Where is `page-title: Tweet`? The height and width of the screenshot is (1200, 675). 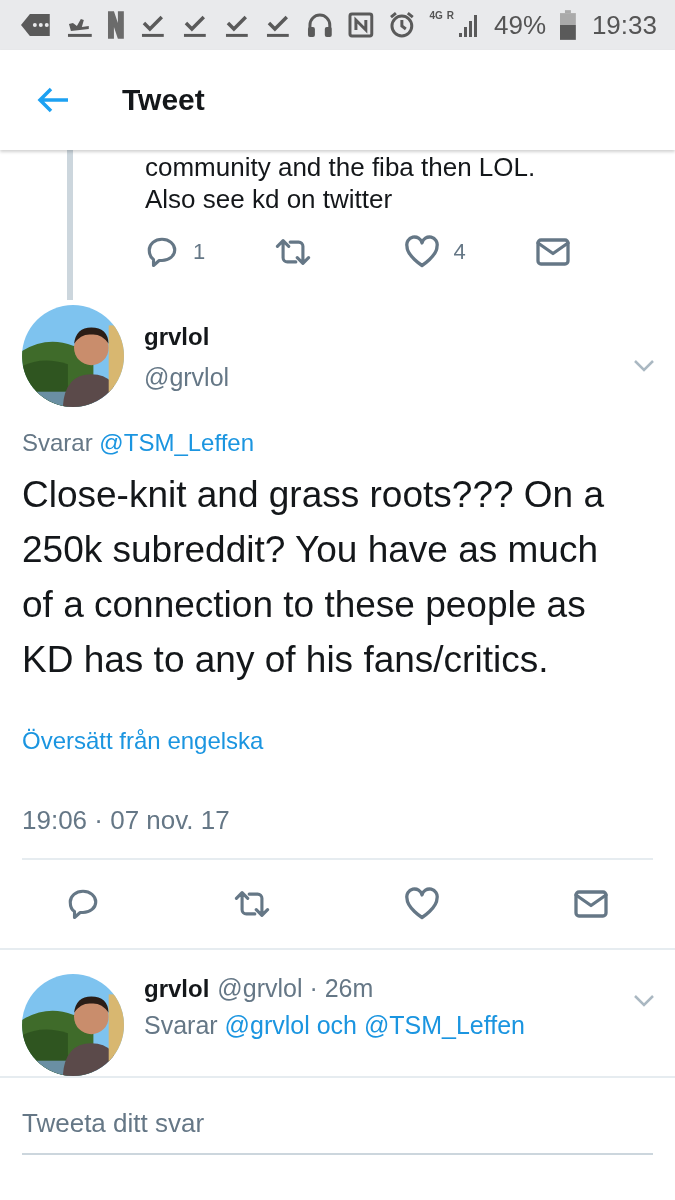
page-title: Tweet is located at coordinates (163, 100).